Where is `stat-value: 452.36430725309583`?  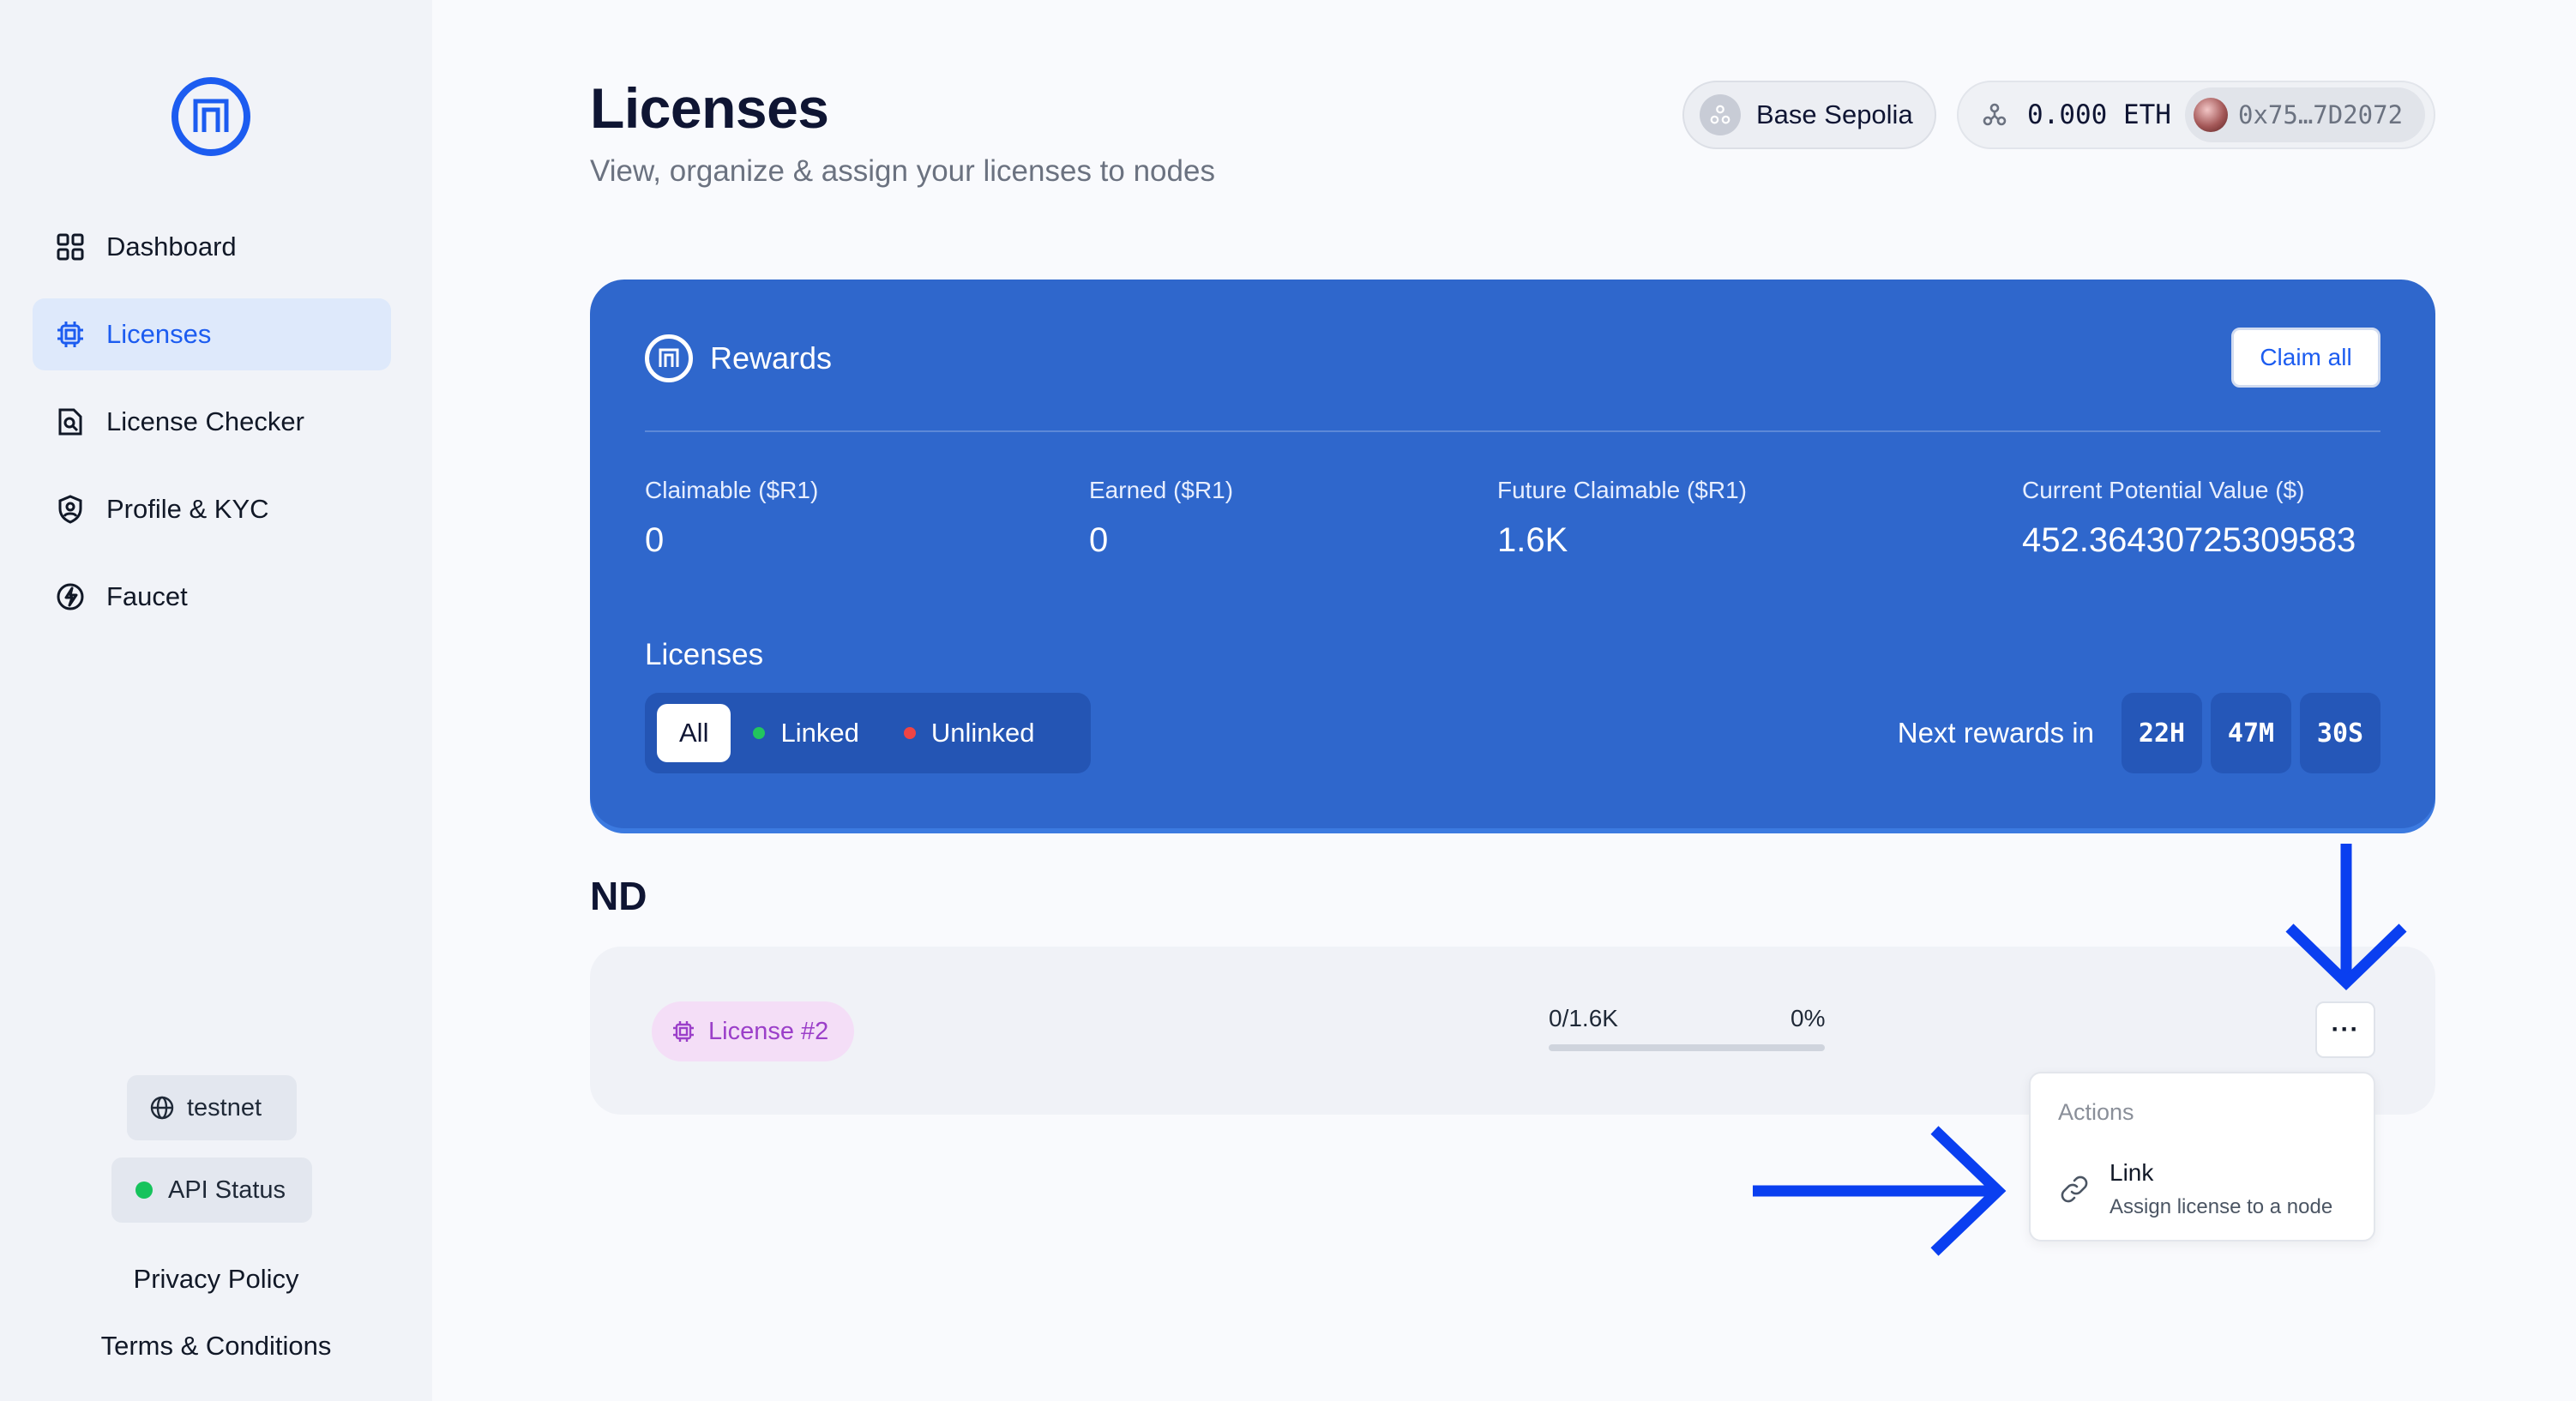
stat-value: 452.36430725309583 is located at coordinates (2189, 540).